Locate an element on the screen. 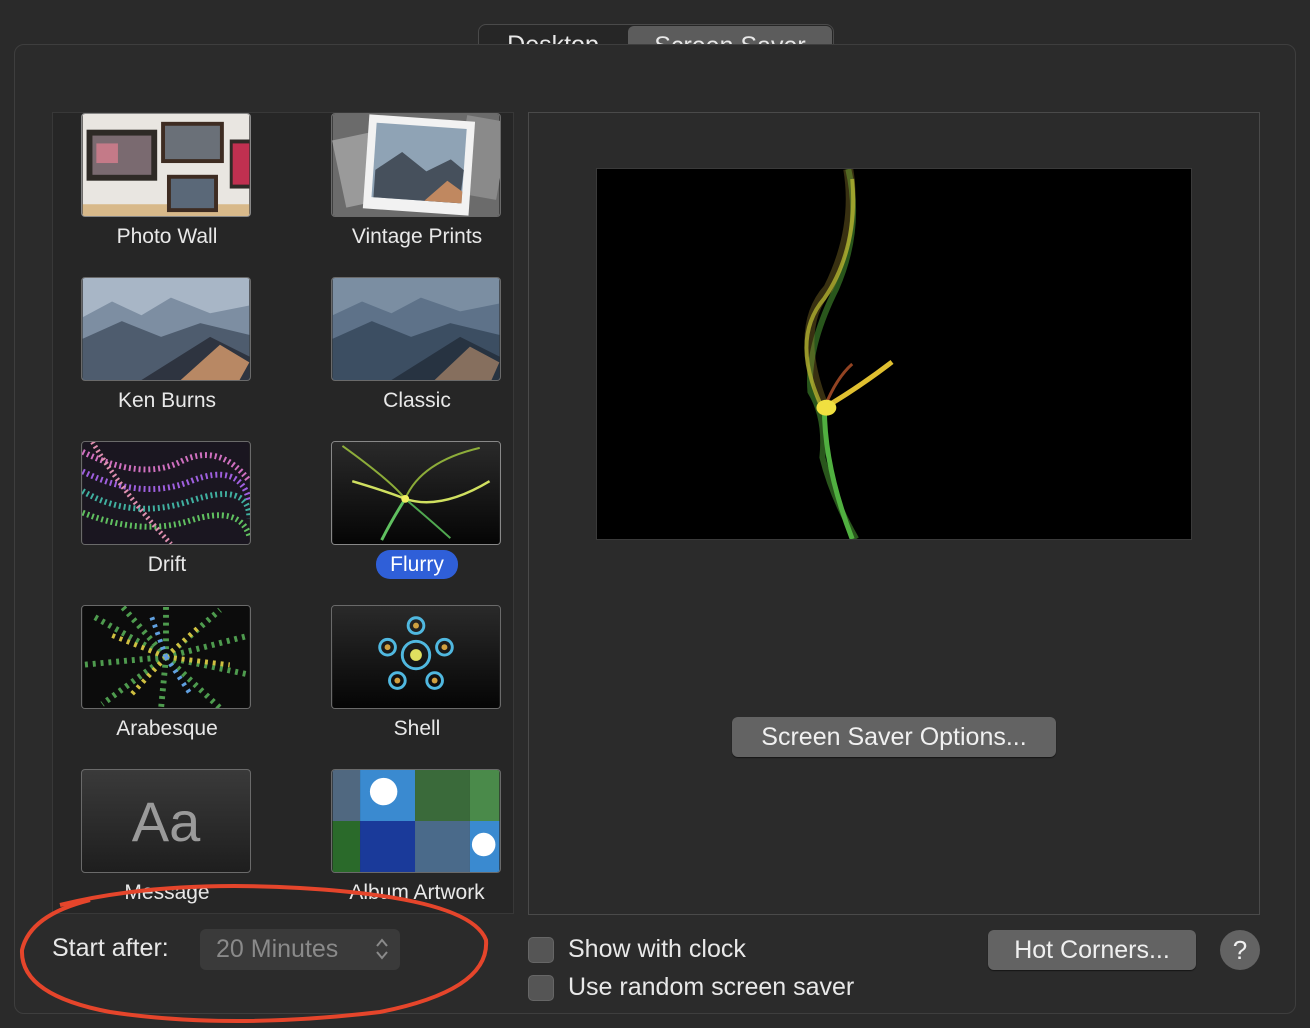 Image resolution: width=1310 pixels, height=1028 pixels. message-label: Message is located at coordinates (167, 892).